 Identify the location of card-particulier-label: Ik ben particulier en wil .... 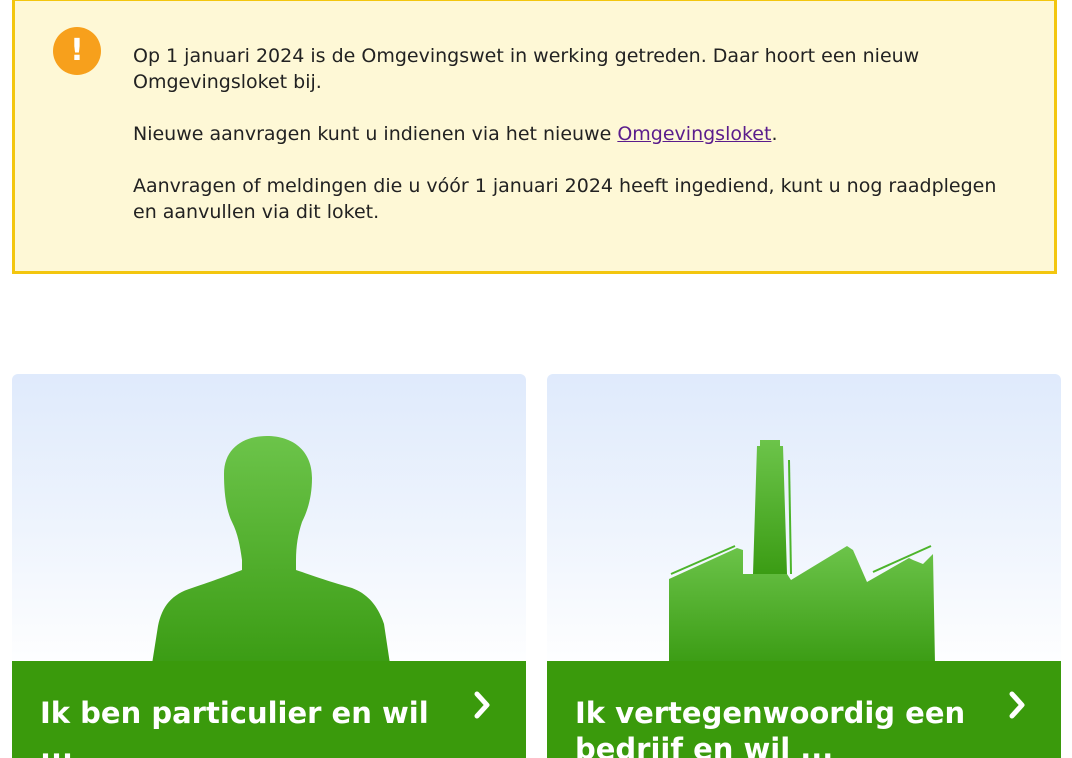
(234, 727).